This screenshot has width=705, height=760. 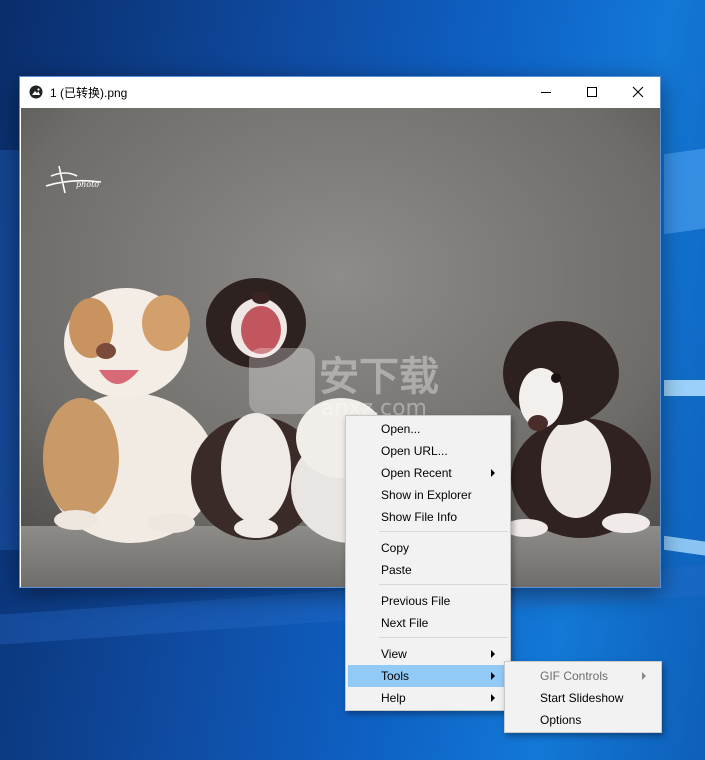 I want to click on signature-text: photo, so click(x=87, y=184).